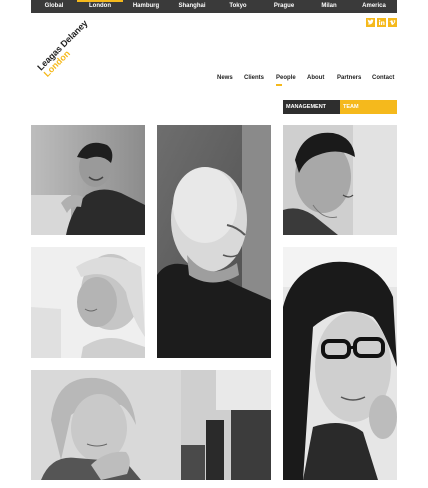 The image size is (428, 488). What do you see at coordinates (238, 6) in the screenshot?
I see `city-tokyo: Tokyo` at bounding box center [238, 6].